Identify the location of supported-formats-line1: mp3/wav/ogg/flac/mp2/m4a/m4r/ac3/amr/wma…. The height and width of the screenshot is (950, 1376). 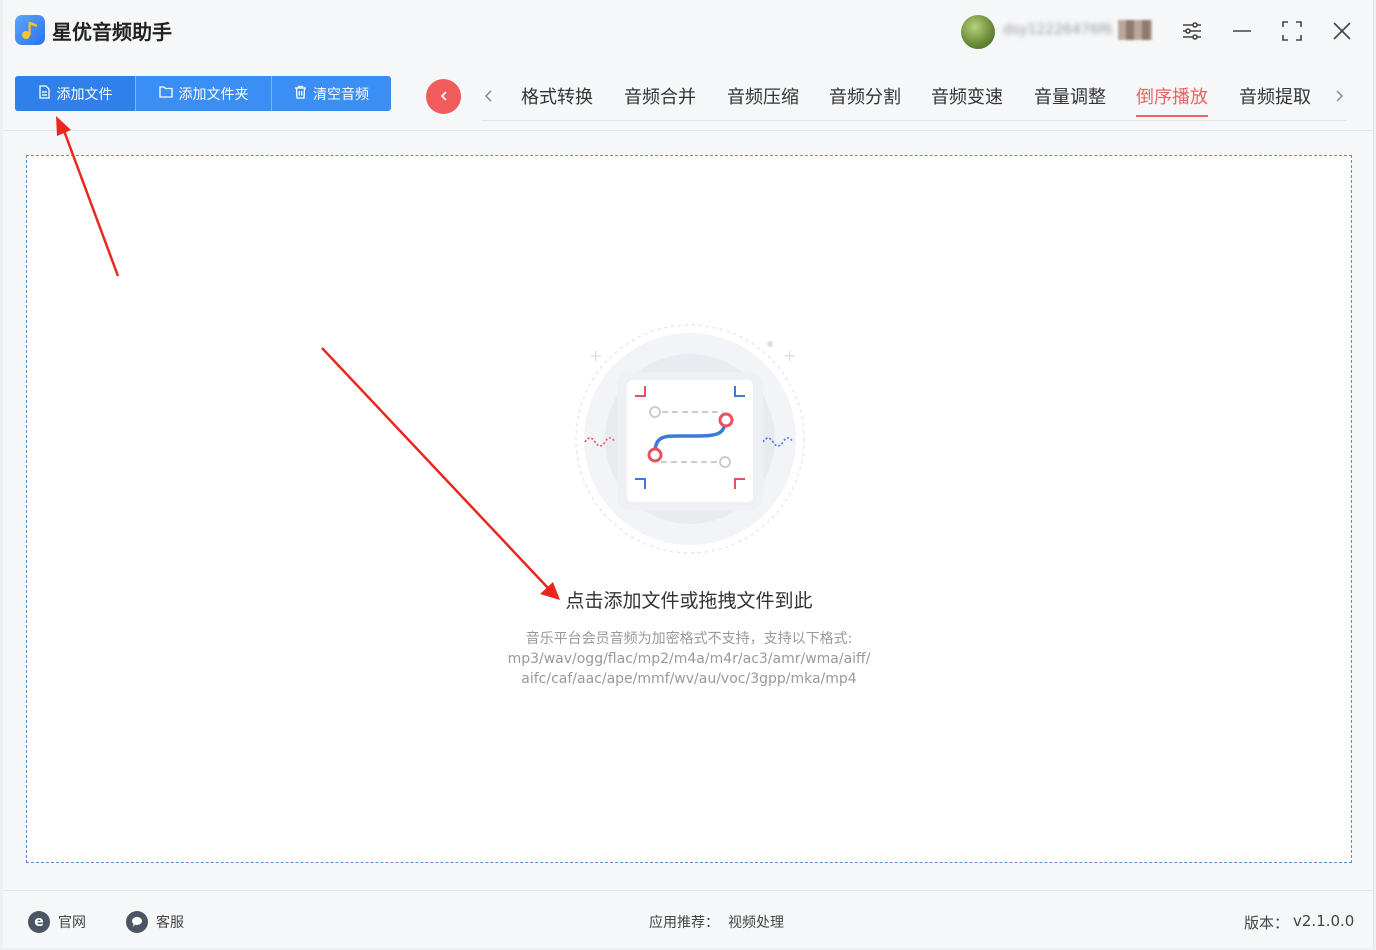
(689, 659).